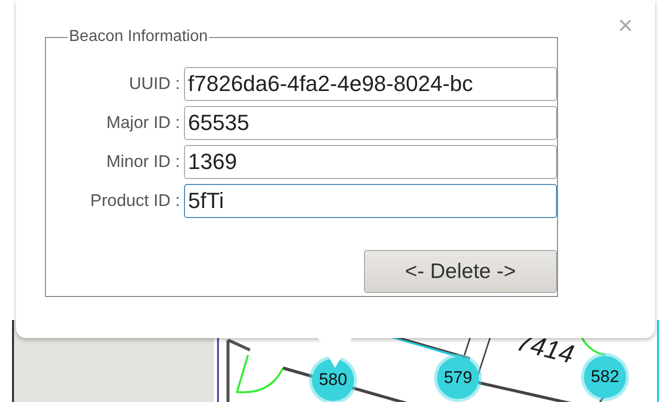 The height and width of the screenshot is (402, 663). I want to click on beacon-marker: 579, so click(458, 378).